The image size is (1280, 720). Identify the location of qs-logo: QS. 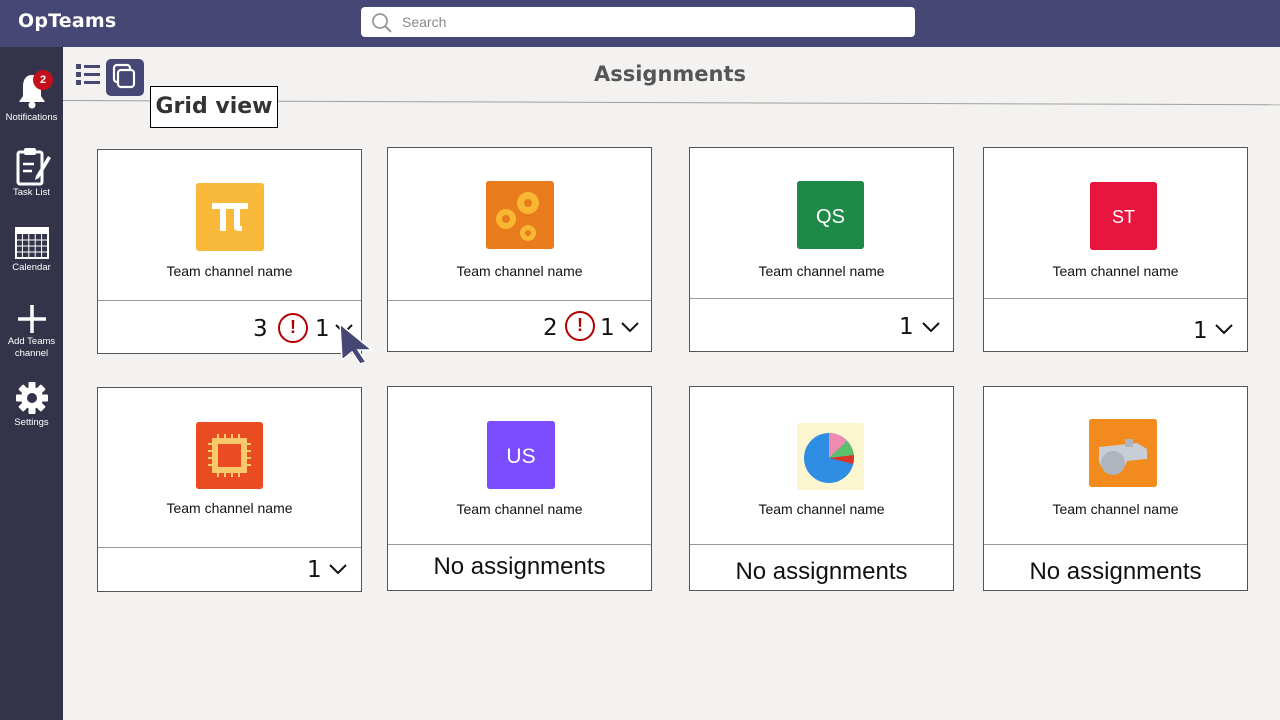
(830, 215).